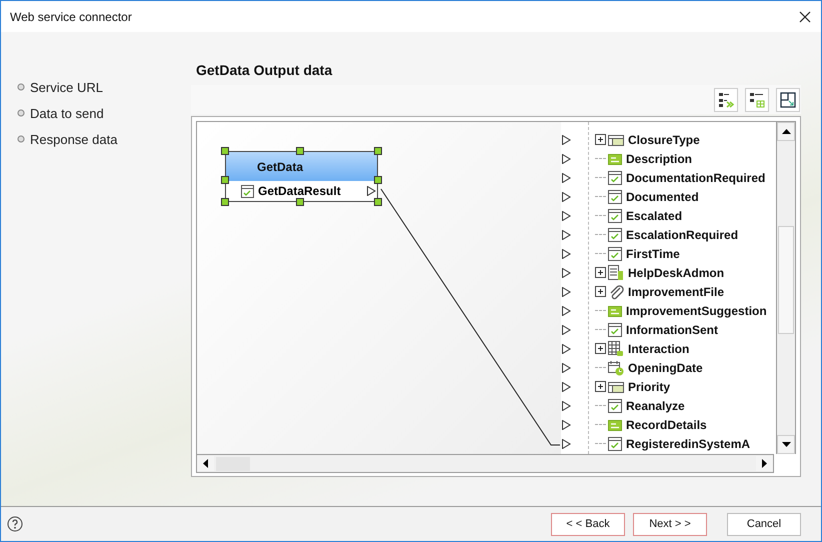 The width and height of the screenshot is (822, 542). Describe the element at coordinates (96, 87) in the screenshot. I see `sidebar-item: Service URL` at that location.